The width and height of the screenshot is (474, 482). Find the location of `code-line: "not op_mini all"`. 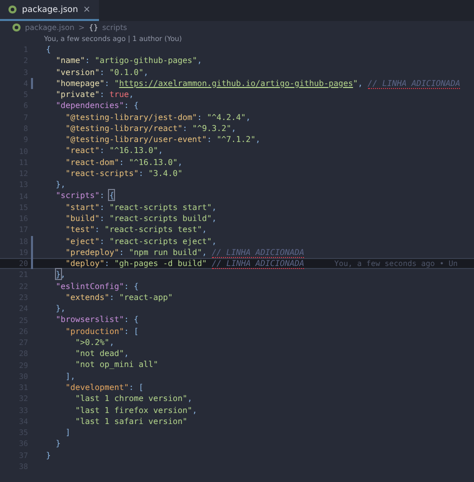

code-line: "not op_mini all" is located at coordinates (116, 365).